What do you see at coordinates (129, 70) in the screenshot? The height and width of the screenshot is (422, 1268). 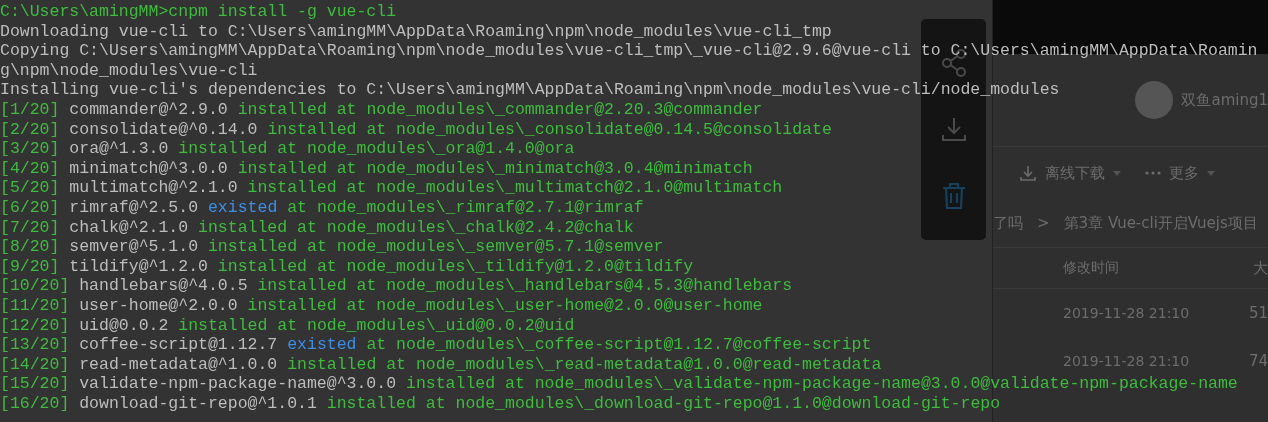 I see `terminal-line: g\npm\node_modules\vue-cli` at bounding box center [129, 70].